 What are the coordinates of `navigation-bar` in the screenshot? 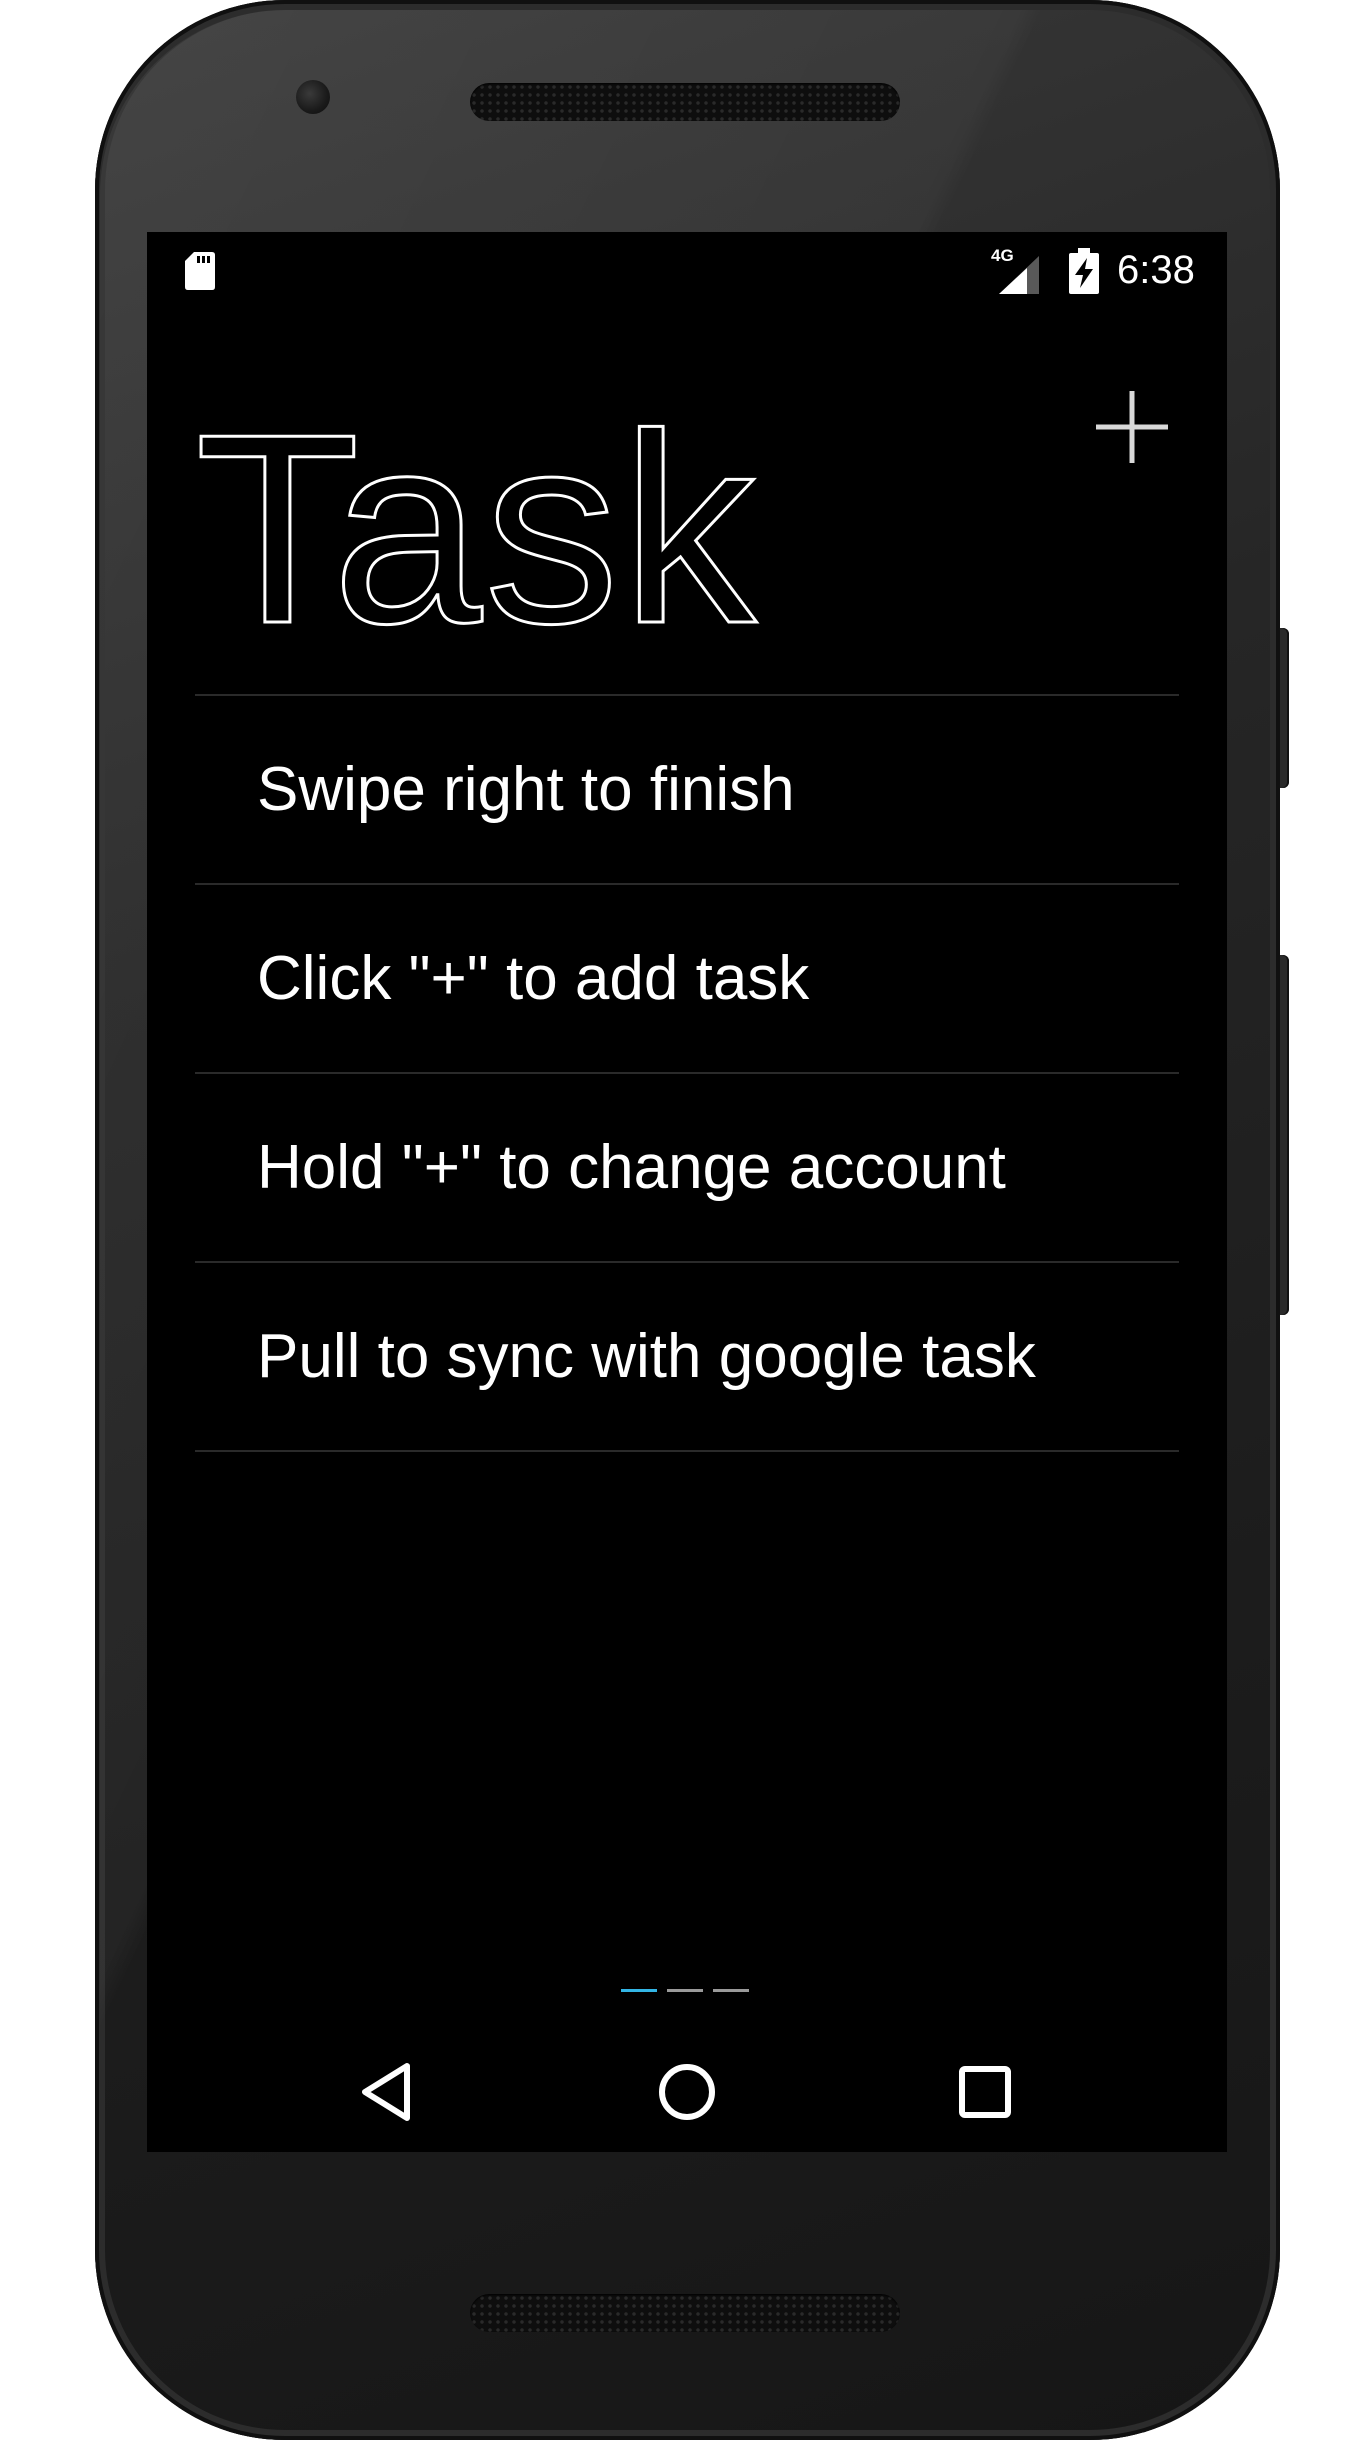 It's located at (687, 2092).